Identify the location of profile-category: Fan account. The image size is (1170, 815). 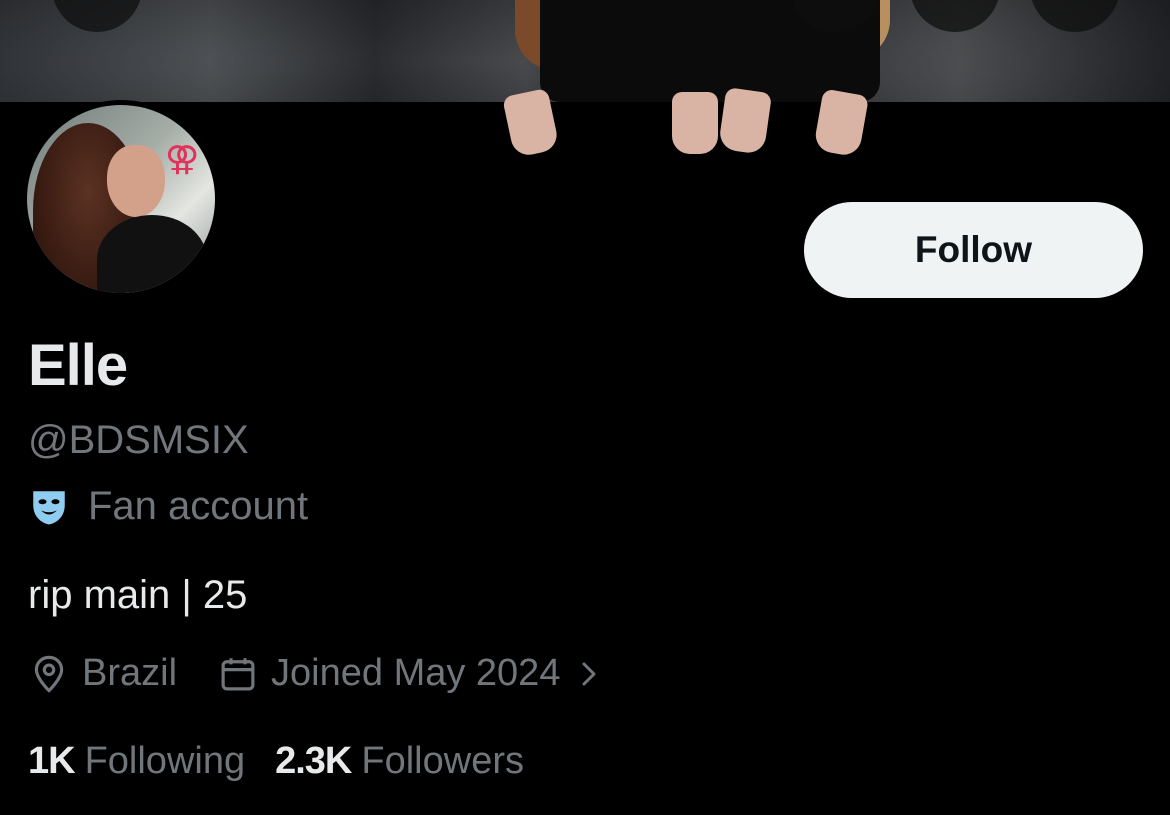
(168, 506).